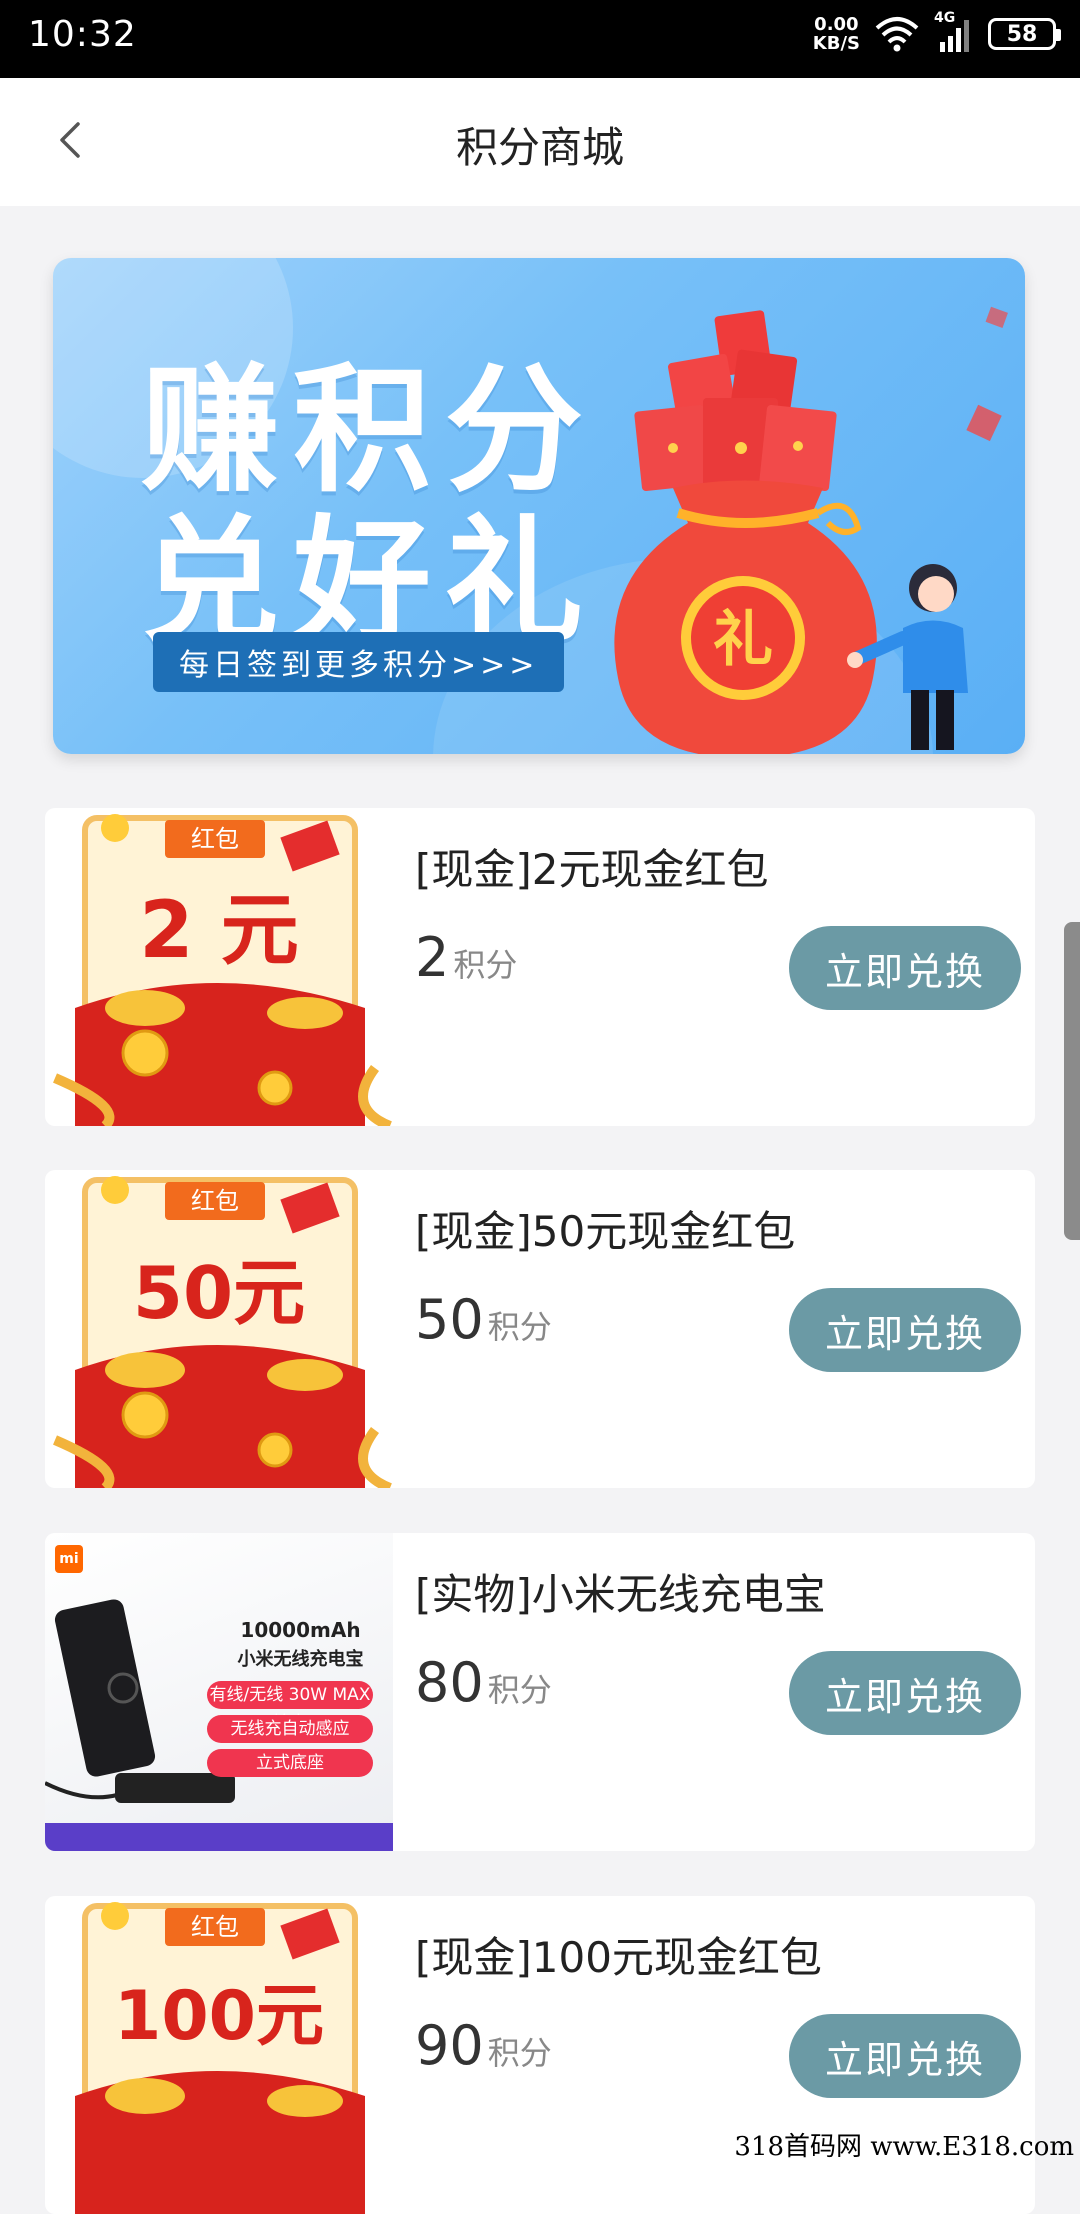 The image size is (1080, 2214). What do you see at coordinates (605, 1231) in the screenshot?
I see `product-name: [现金]50元现金红包` at bounding box center [605, 1231].